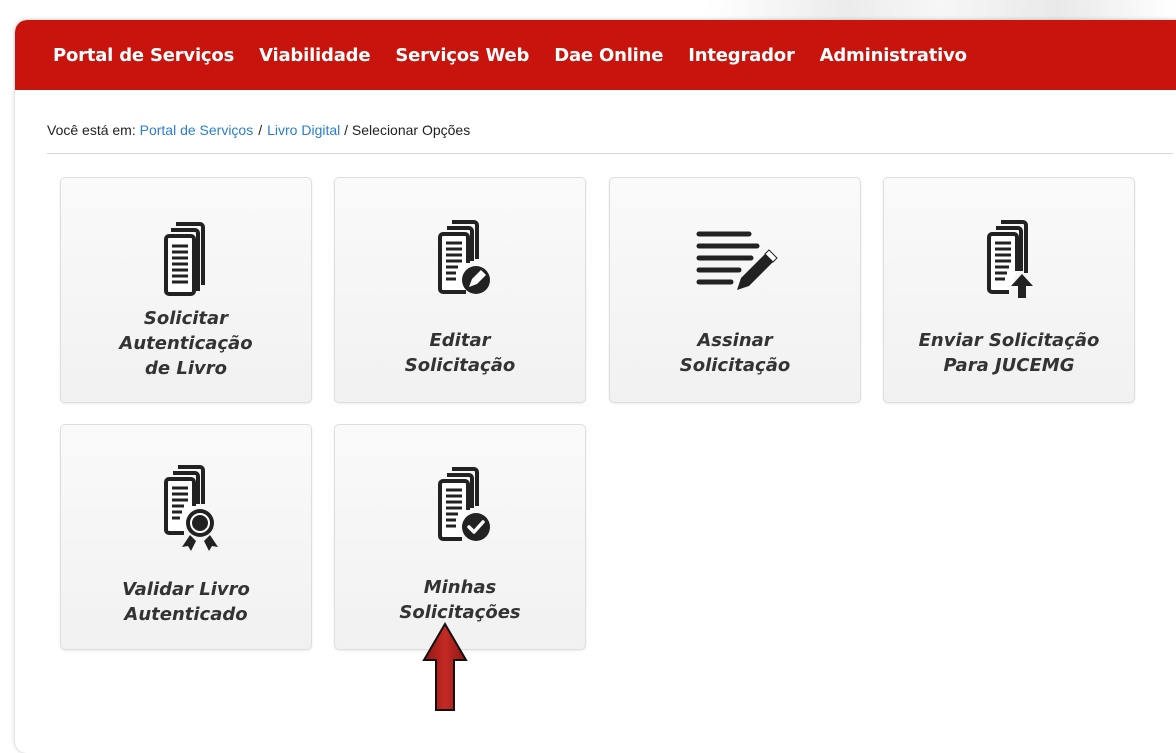 This screenshot has width=1176, height=753. I want to click on breadcrumb-link-portal: Portal de Serviços, so click(197, 130).